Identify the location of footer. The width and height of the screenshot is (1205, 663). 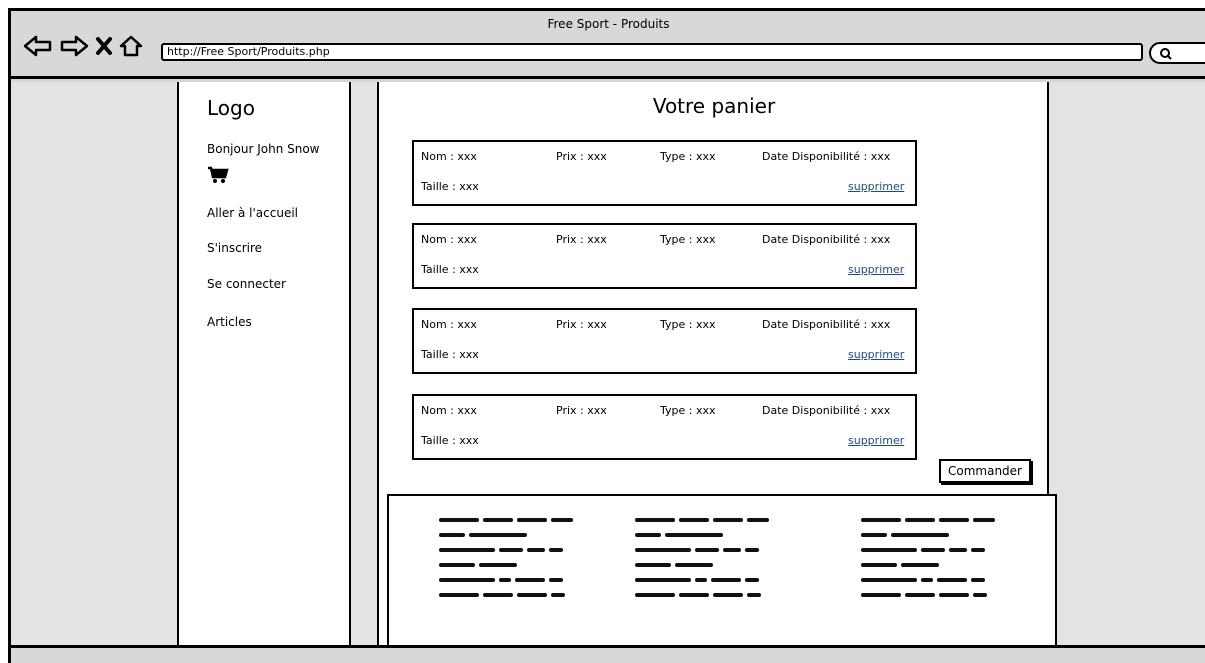
(722, 571).